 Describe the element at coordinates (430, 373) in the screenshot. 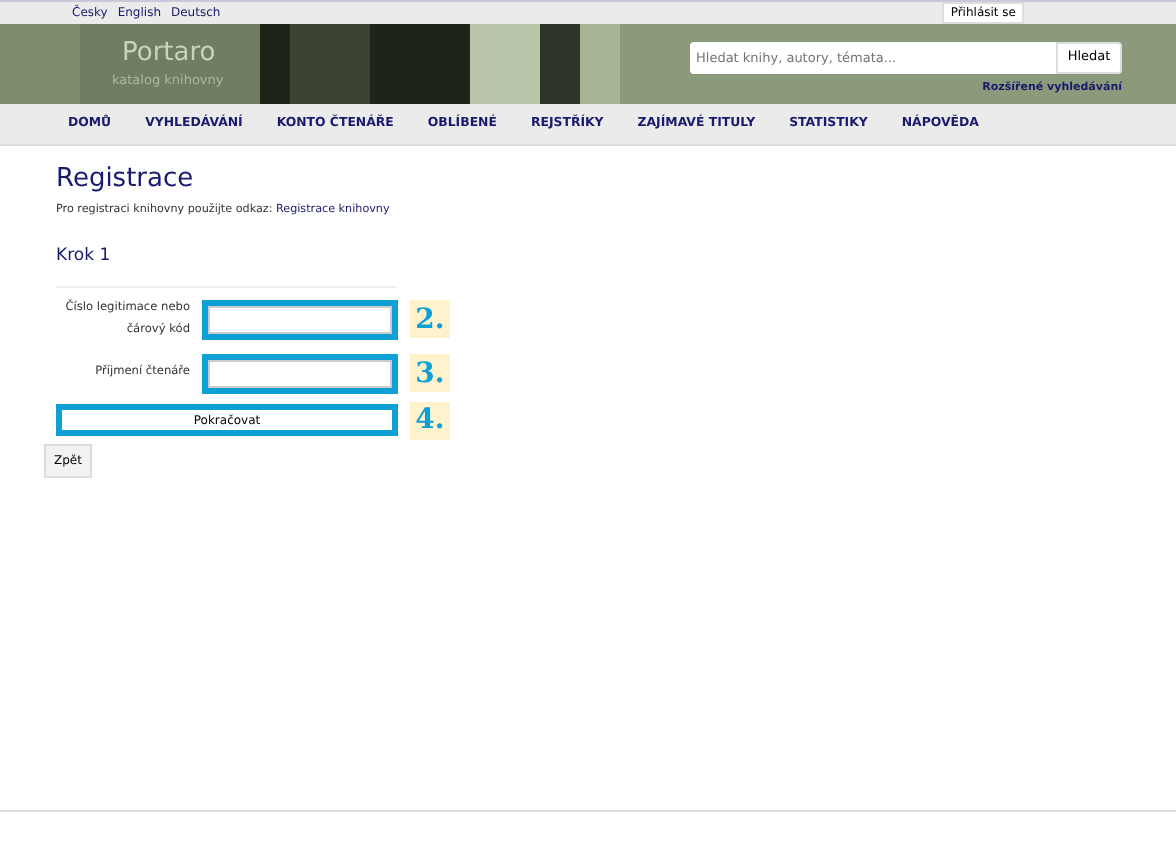

I see `step-marker: 3.` at that location.